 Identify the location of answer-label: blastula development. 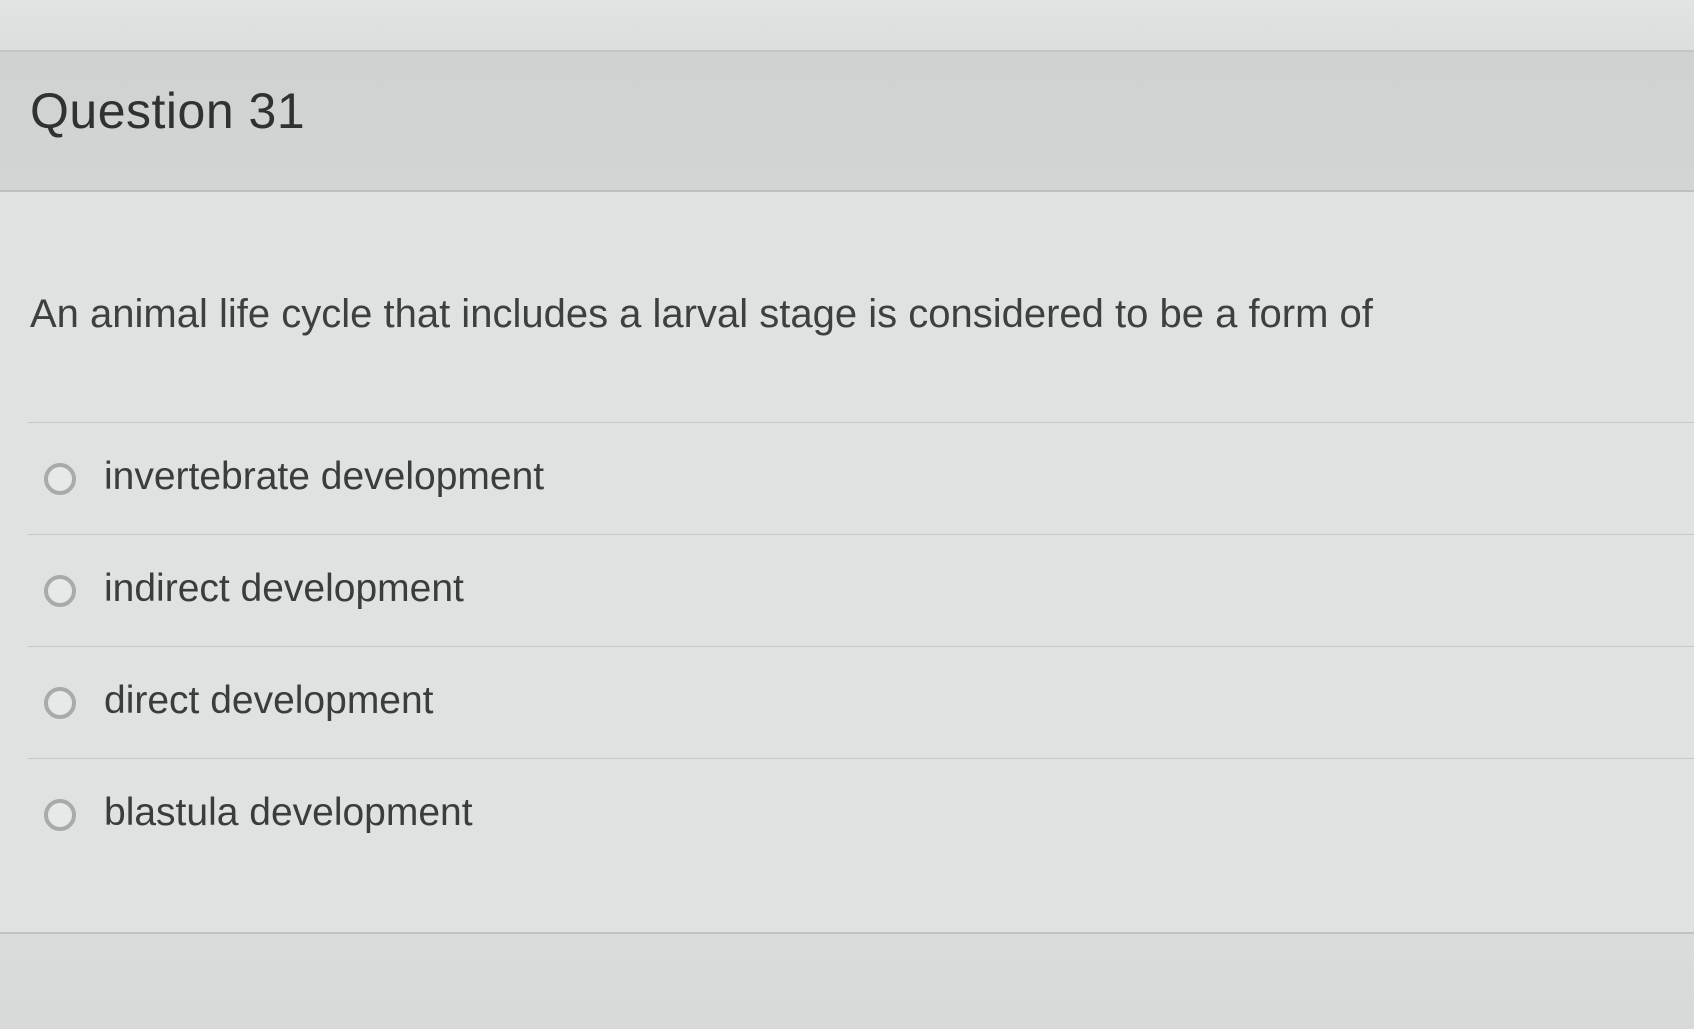
(288, 812).